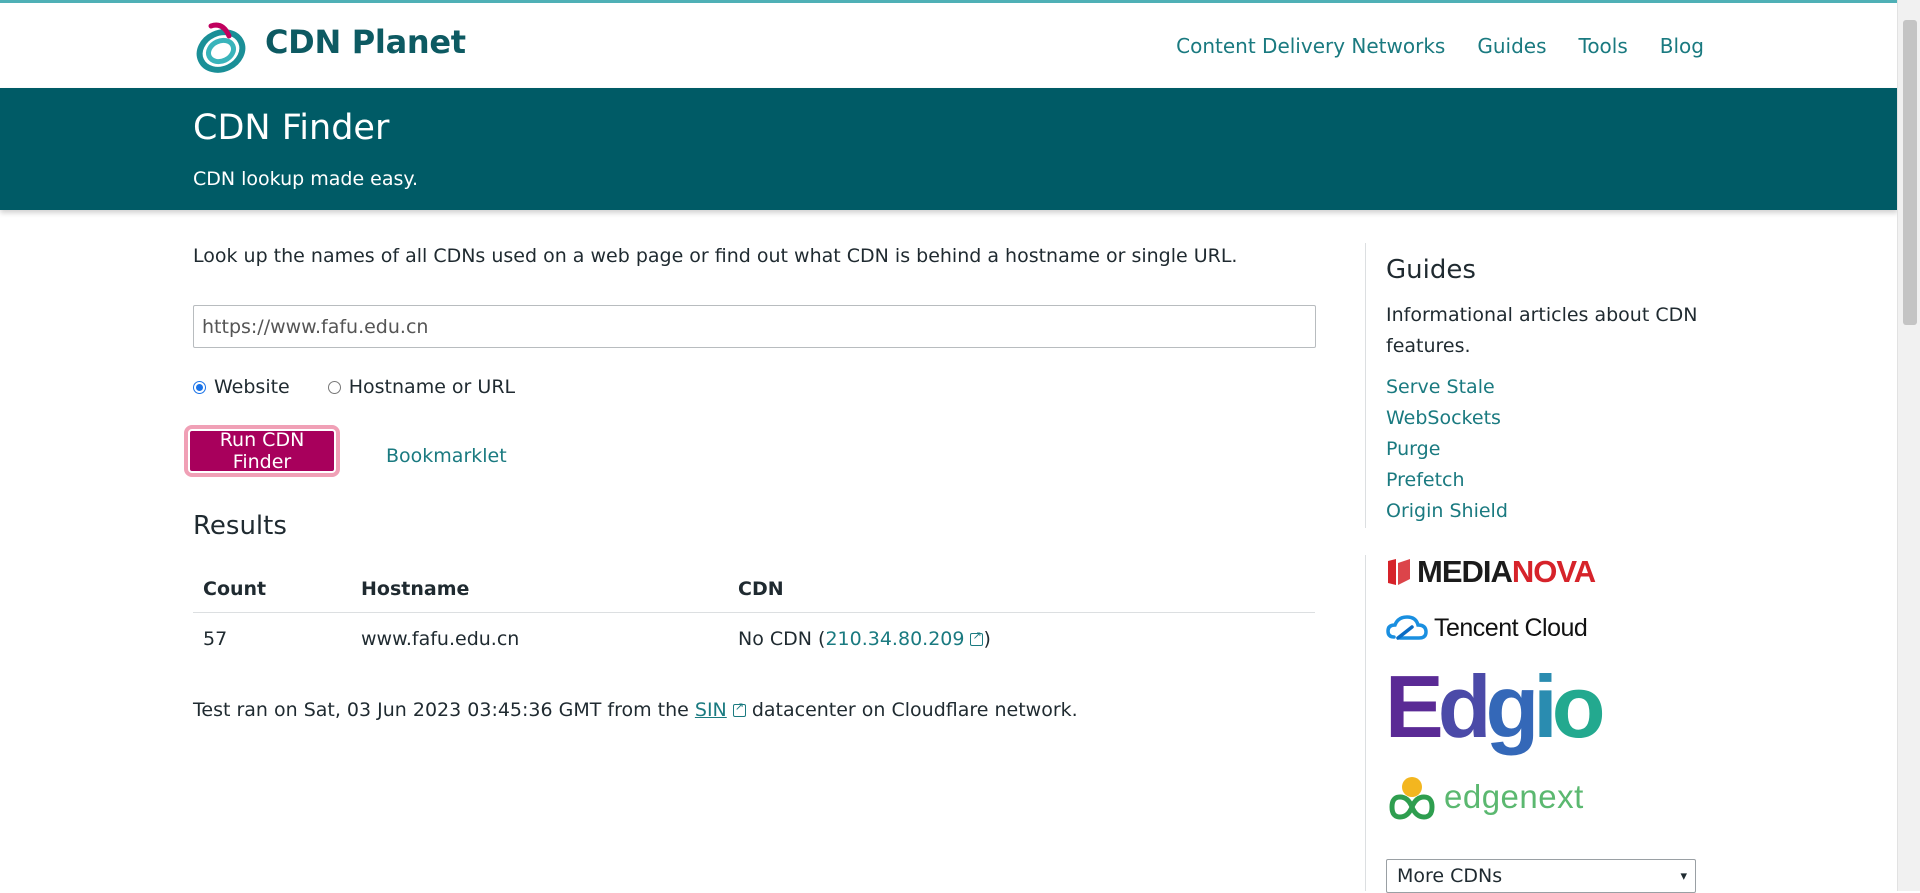 The image size is (1920, 893). What do you see at coordinates (1603, 46) in the screenshot?
I see `nav-tools: Tools` at bounding box center [1603, 46].